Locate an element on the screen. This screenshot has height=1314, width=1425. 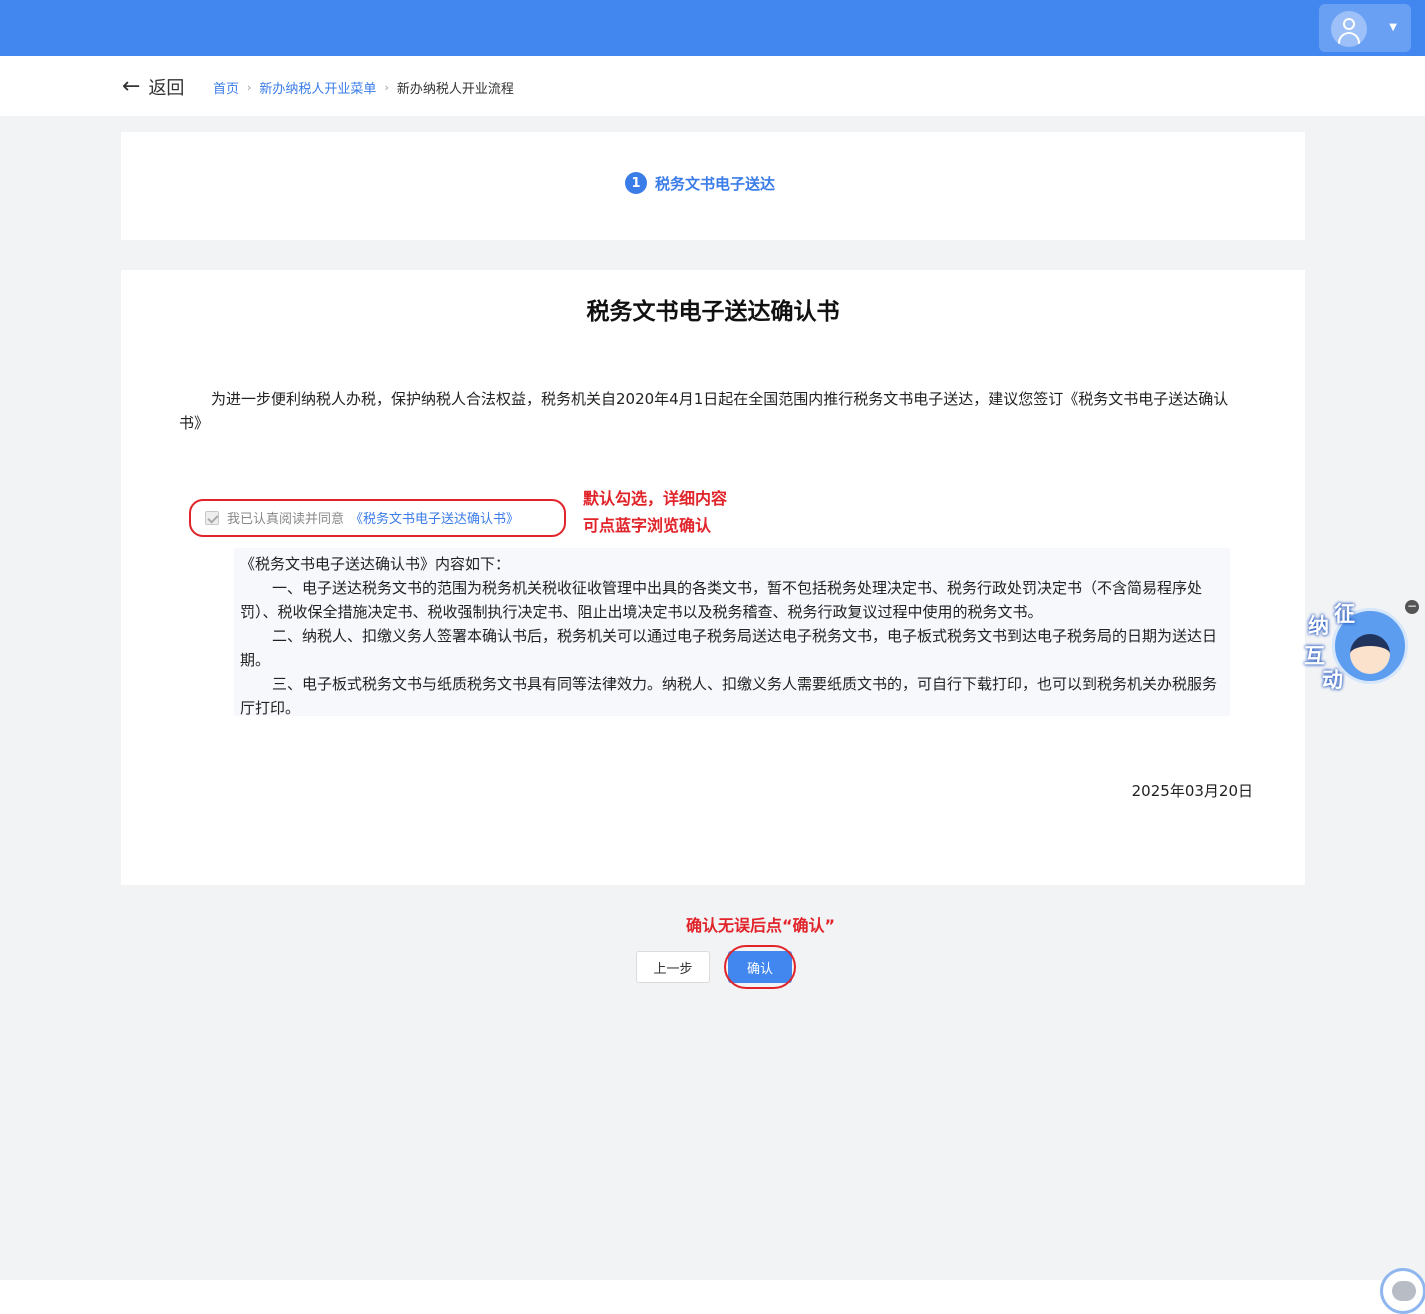
document-title: 税务文书电子送达确认书 is located at coordinates (713, 312).